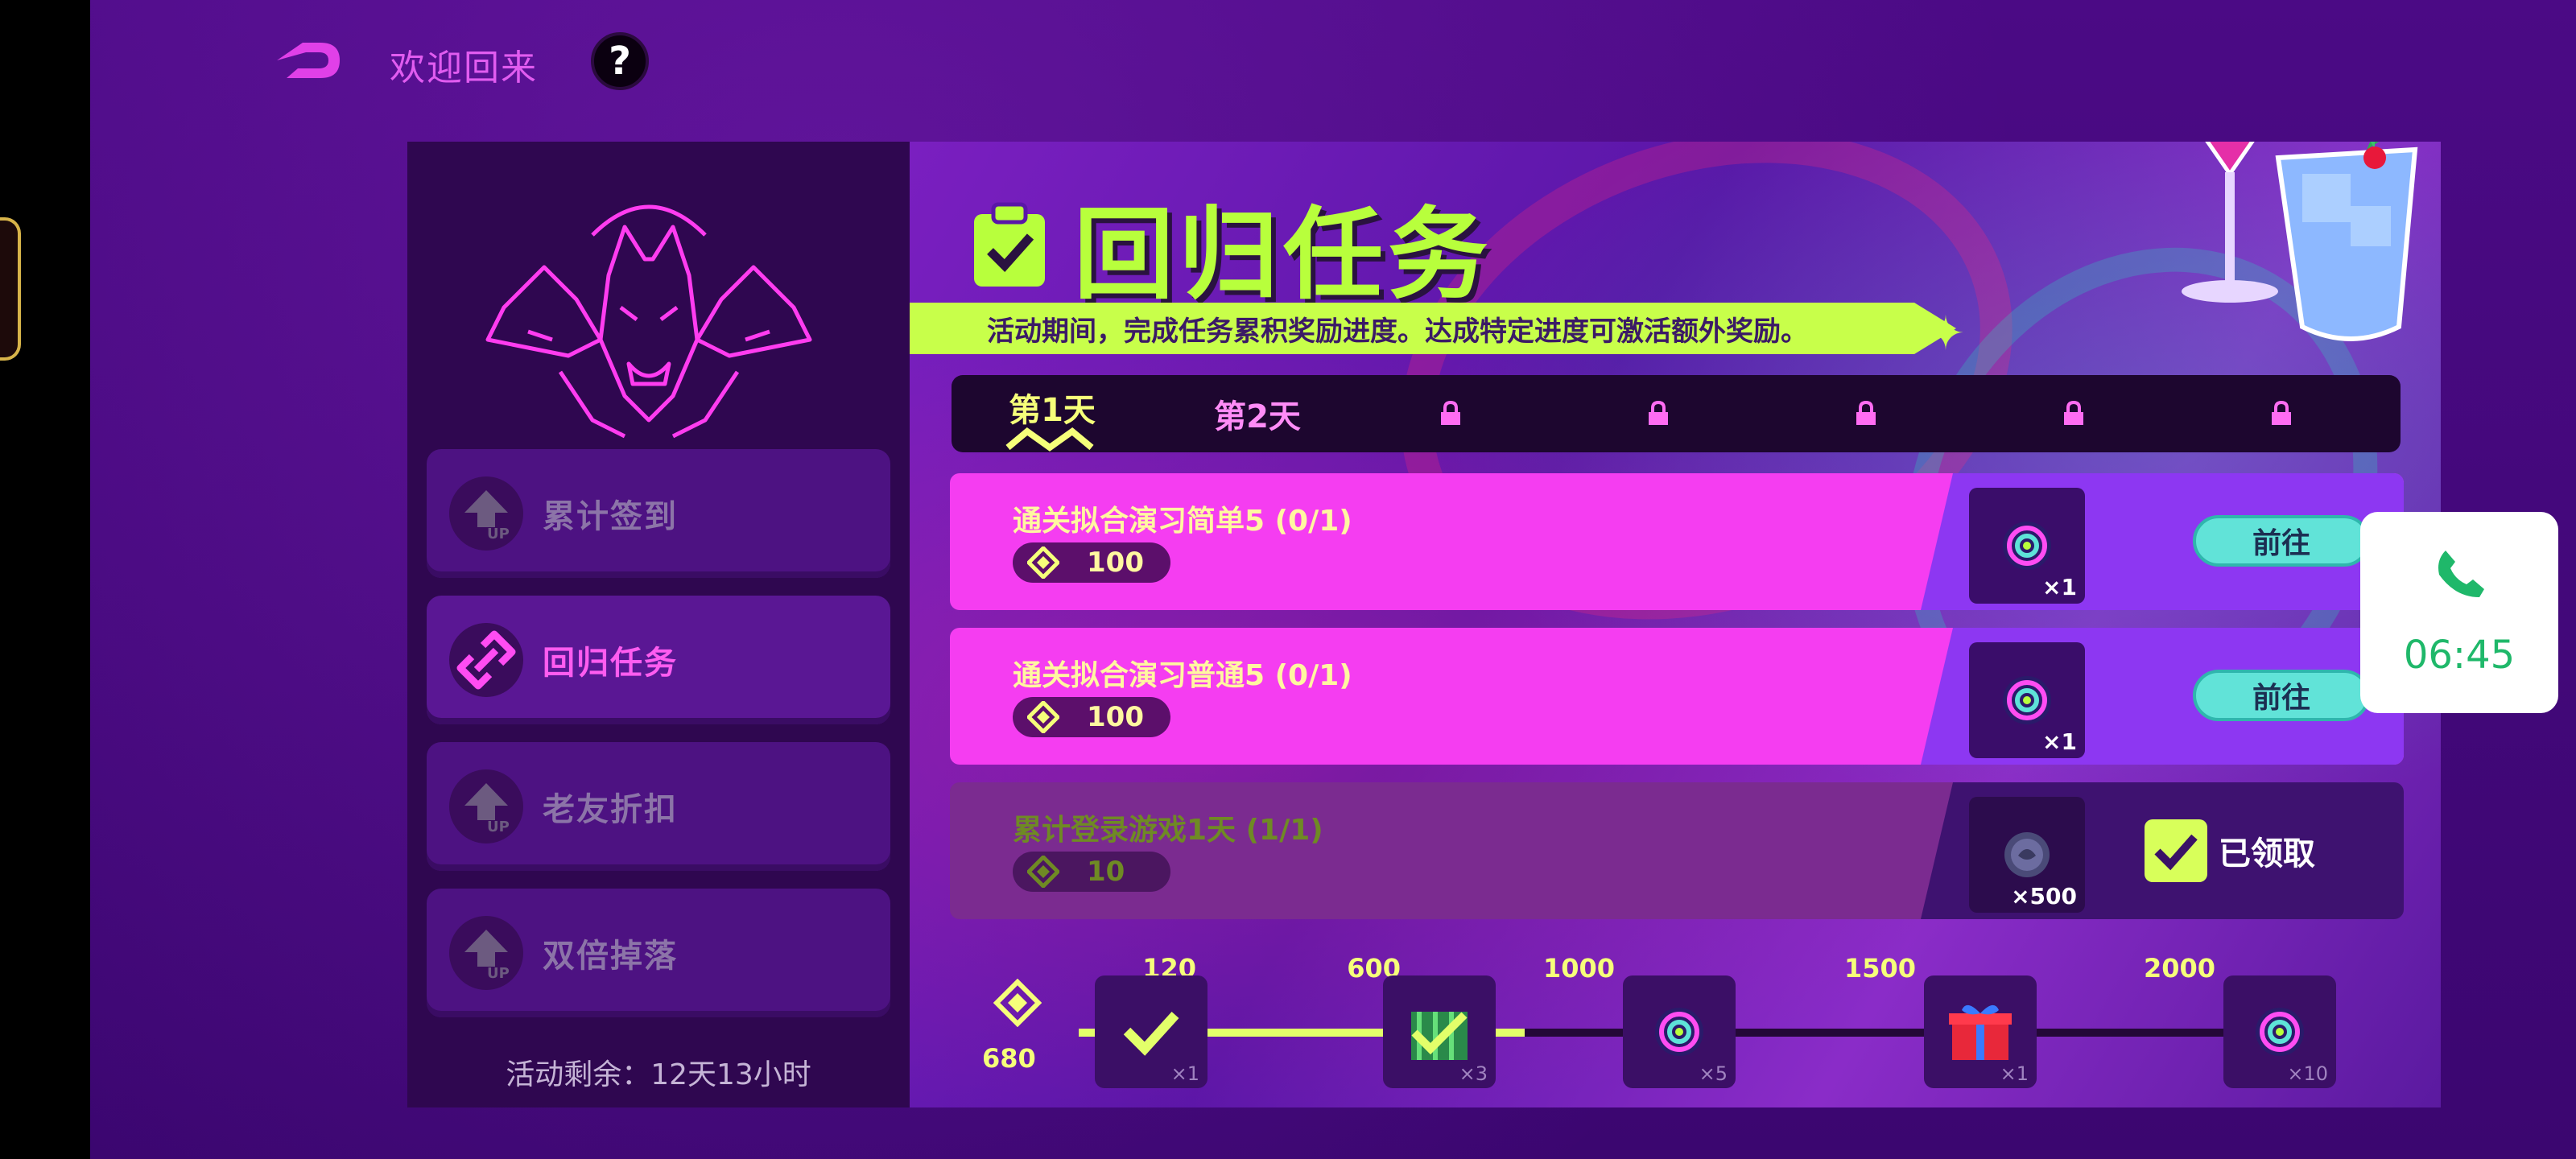 The height and width of the screenshot is (1159, 2576). What do you see at coordinates (1283, 255) in the screenshot?
I see `page-title: 回归任务` at bounding box center [1283, 255].